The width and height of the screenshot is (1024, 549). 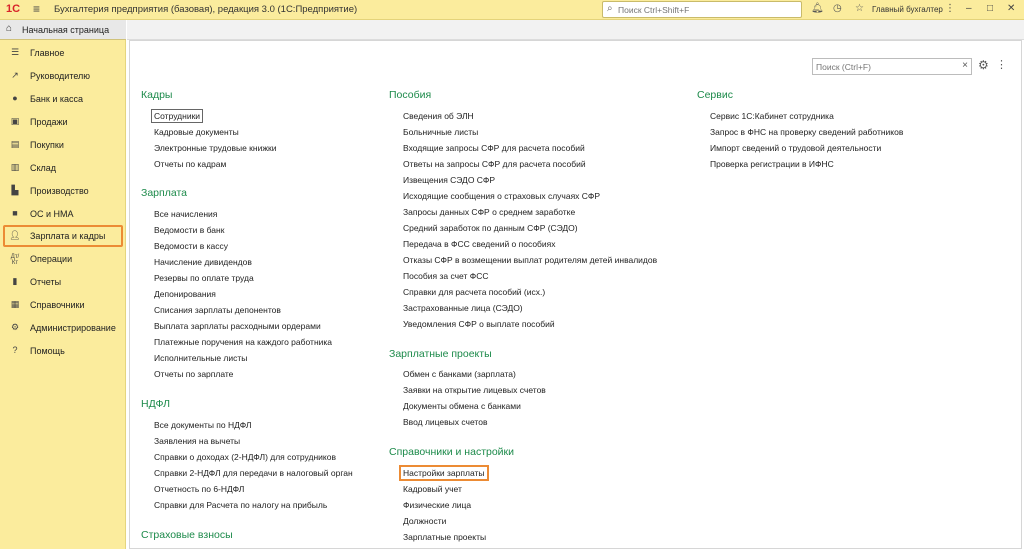 I want to click on link: Справки для расчета пособий (исх.), so click(x=474, y=292).